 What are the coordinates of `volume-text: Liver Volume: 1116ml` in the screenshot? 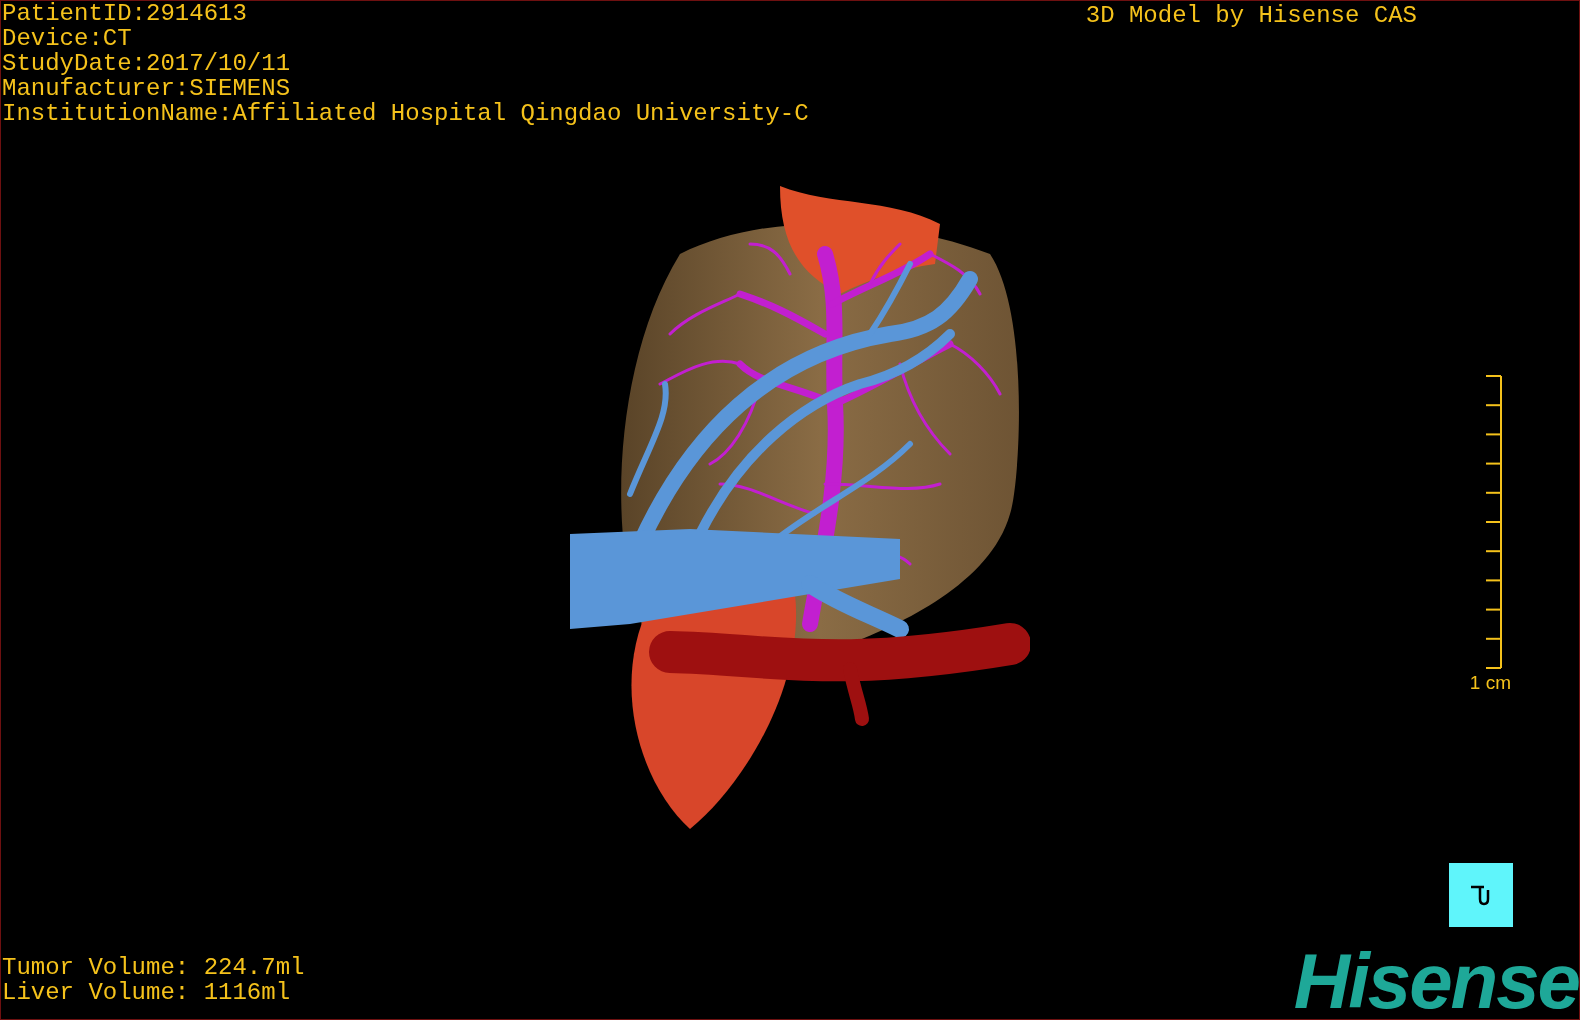 It's located at (147, 992).